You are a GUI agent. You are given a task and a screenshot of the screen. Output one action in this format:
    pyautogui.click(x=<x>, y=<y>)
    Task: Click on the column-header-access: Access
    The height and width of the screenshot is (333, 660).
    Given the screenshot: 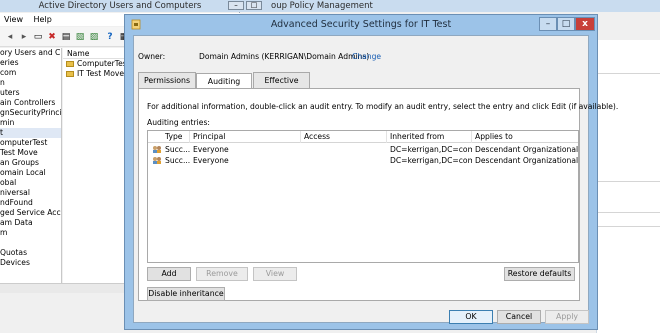 What is the action you would take?
    pyautogui.click(x=344, y=137)
    